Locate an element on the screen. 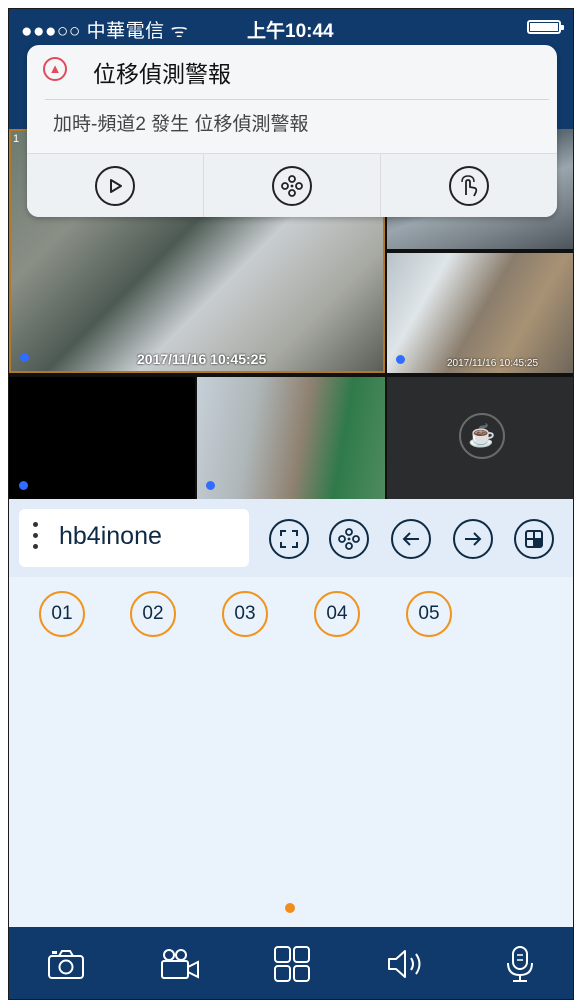 The image size is (582, 1008). camera-tile-3: 2017/11/16 10:45:25 is located at coordinates (480, 313).